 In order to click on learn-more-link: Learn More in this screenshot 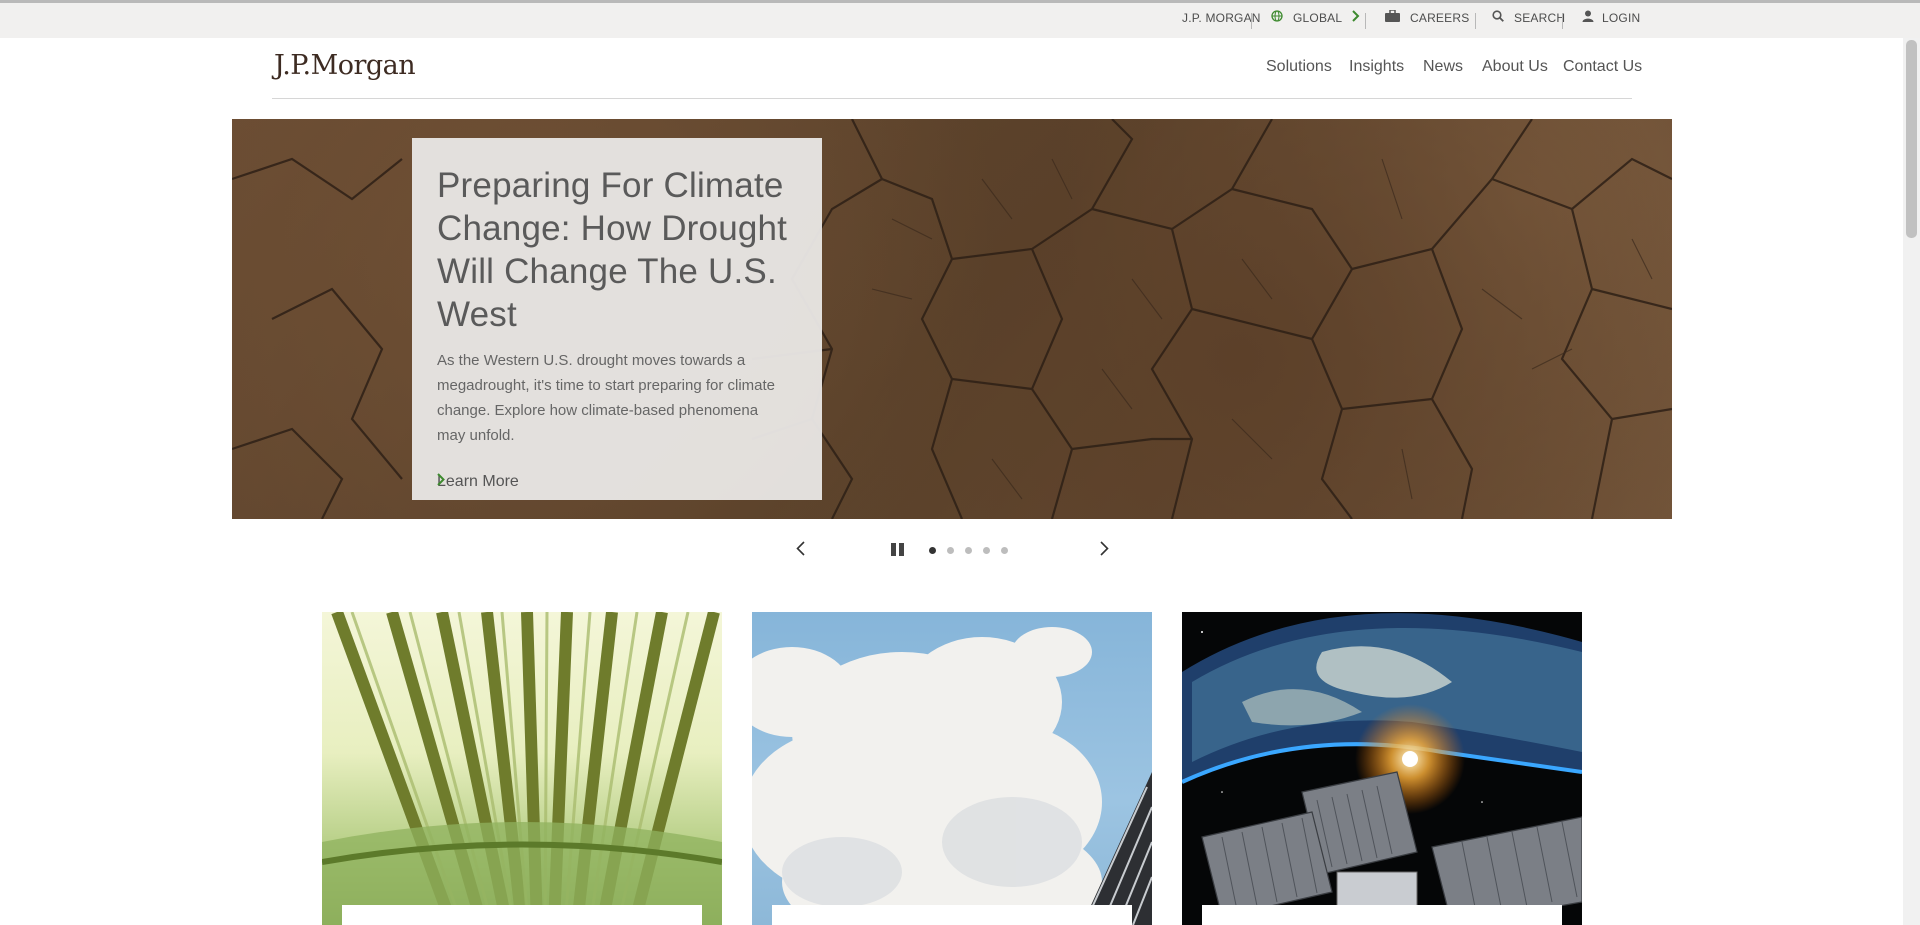, I will do `click(482, 482)`.